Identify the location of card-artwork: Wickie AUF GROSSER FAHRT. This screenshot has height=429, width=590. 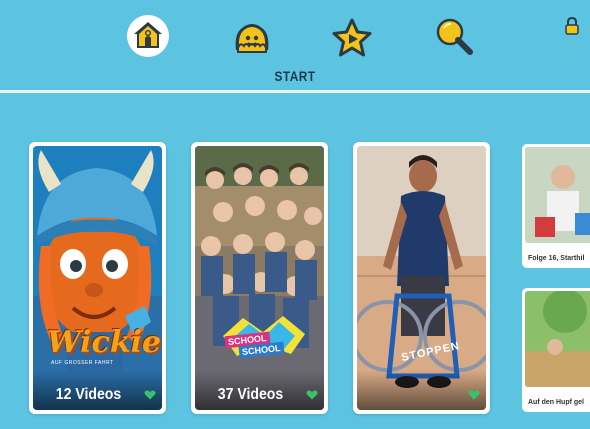
(97, 278).